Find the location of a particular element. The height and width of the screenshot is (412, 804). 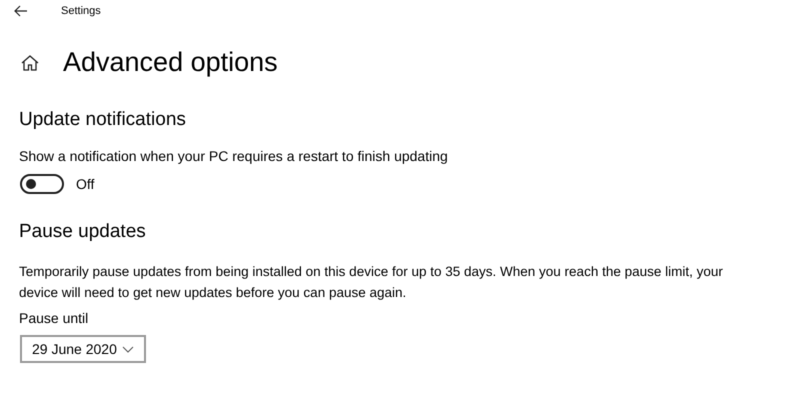

back-icon is located at coordinates (21, 11).